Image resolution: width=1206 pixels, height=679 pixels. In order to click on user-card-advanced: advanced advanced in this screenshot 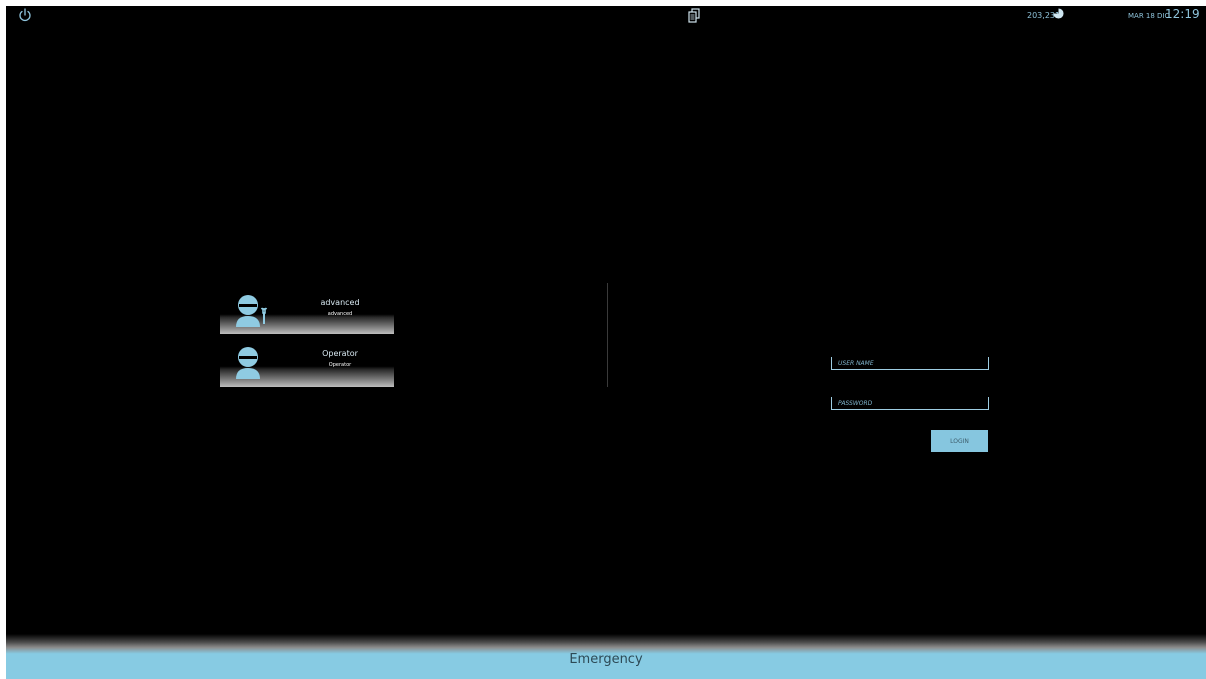, I will do `click(307, 312)`.